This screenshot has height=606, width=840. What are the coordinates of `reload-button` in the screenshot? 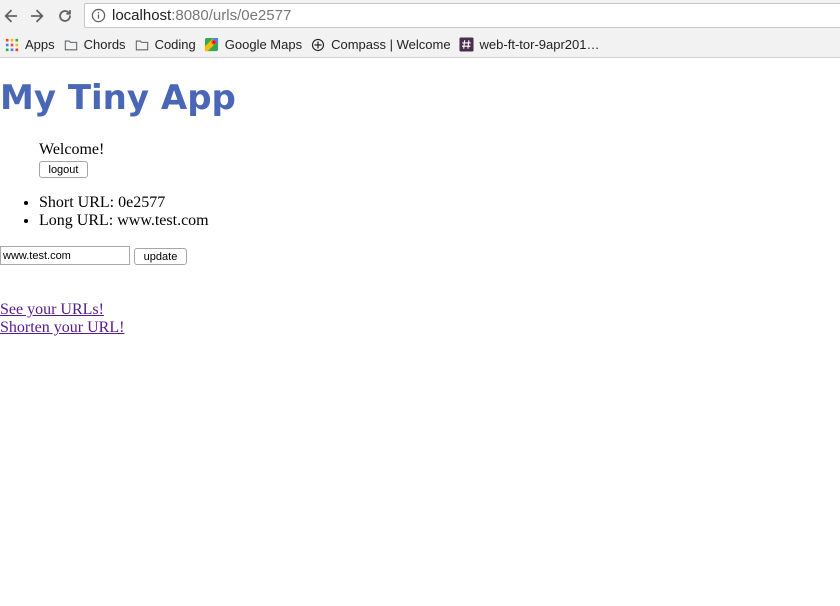 It's located at (65, 16).